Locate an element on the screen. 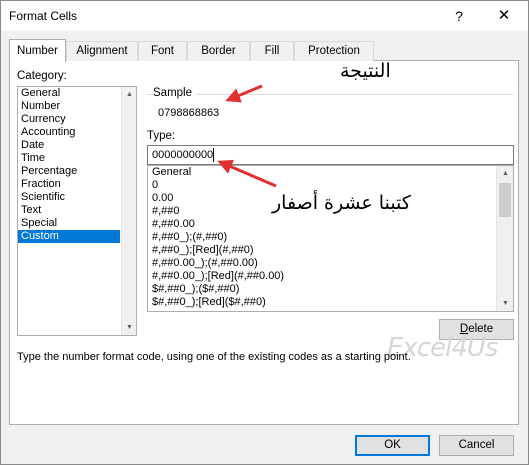  sample-label: Sample is located at coordinates (174, 93).